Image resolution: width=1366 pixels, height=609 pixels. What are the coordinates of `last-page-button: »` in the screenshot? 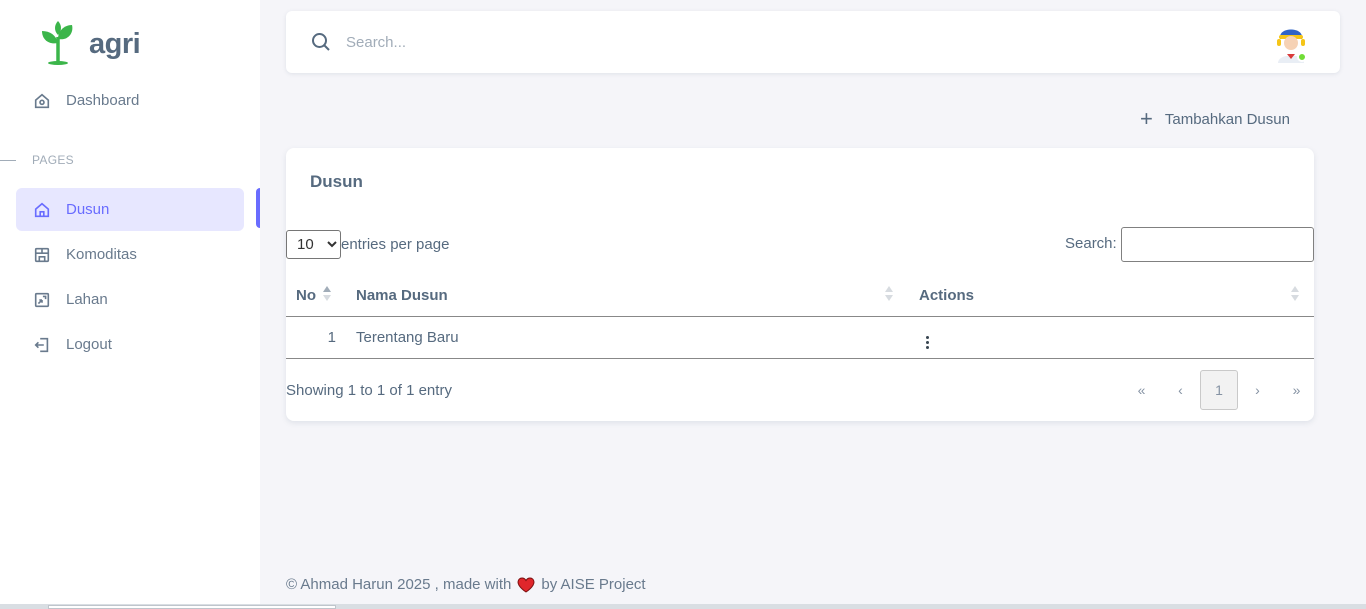 It's located at (1296, 390).